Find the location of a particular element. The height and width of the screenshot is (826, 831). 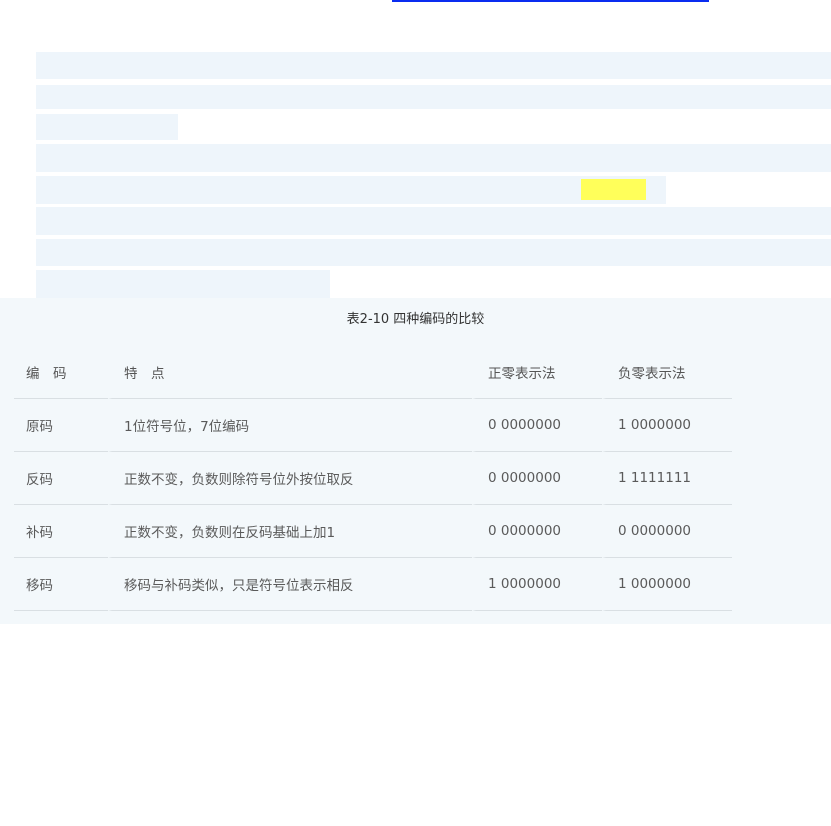

header-negative-zero: 负零表示法 is located at coordinates (667, 372).